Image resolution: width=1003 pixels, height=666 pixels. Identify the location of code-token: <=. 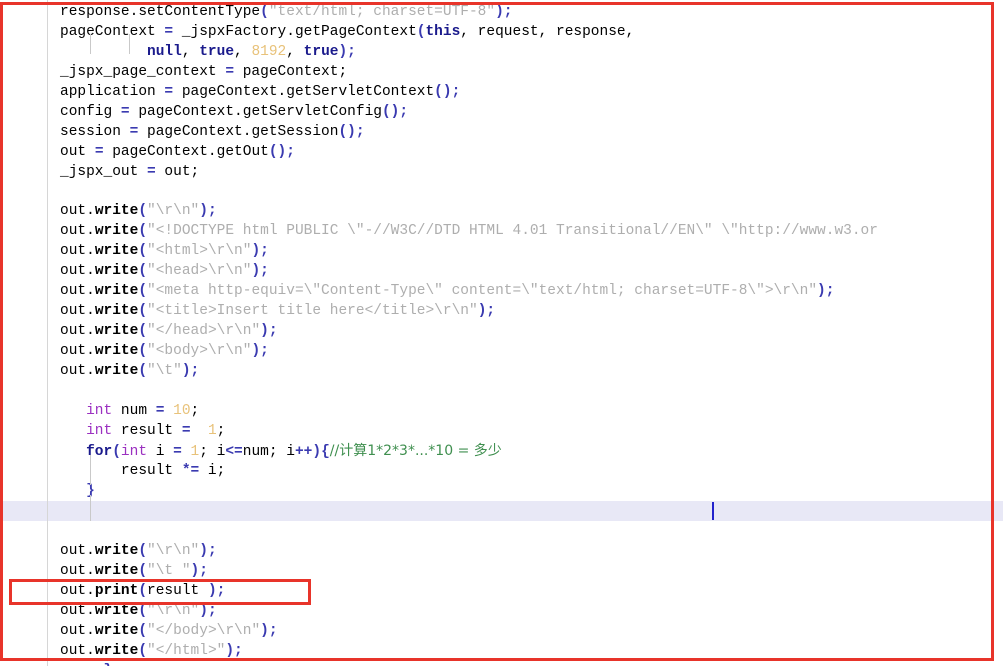
(234, 452).